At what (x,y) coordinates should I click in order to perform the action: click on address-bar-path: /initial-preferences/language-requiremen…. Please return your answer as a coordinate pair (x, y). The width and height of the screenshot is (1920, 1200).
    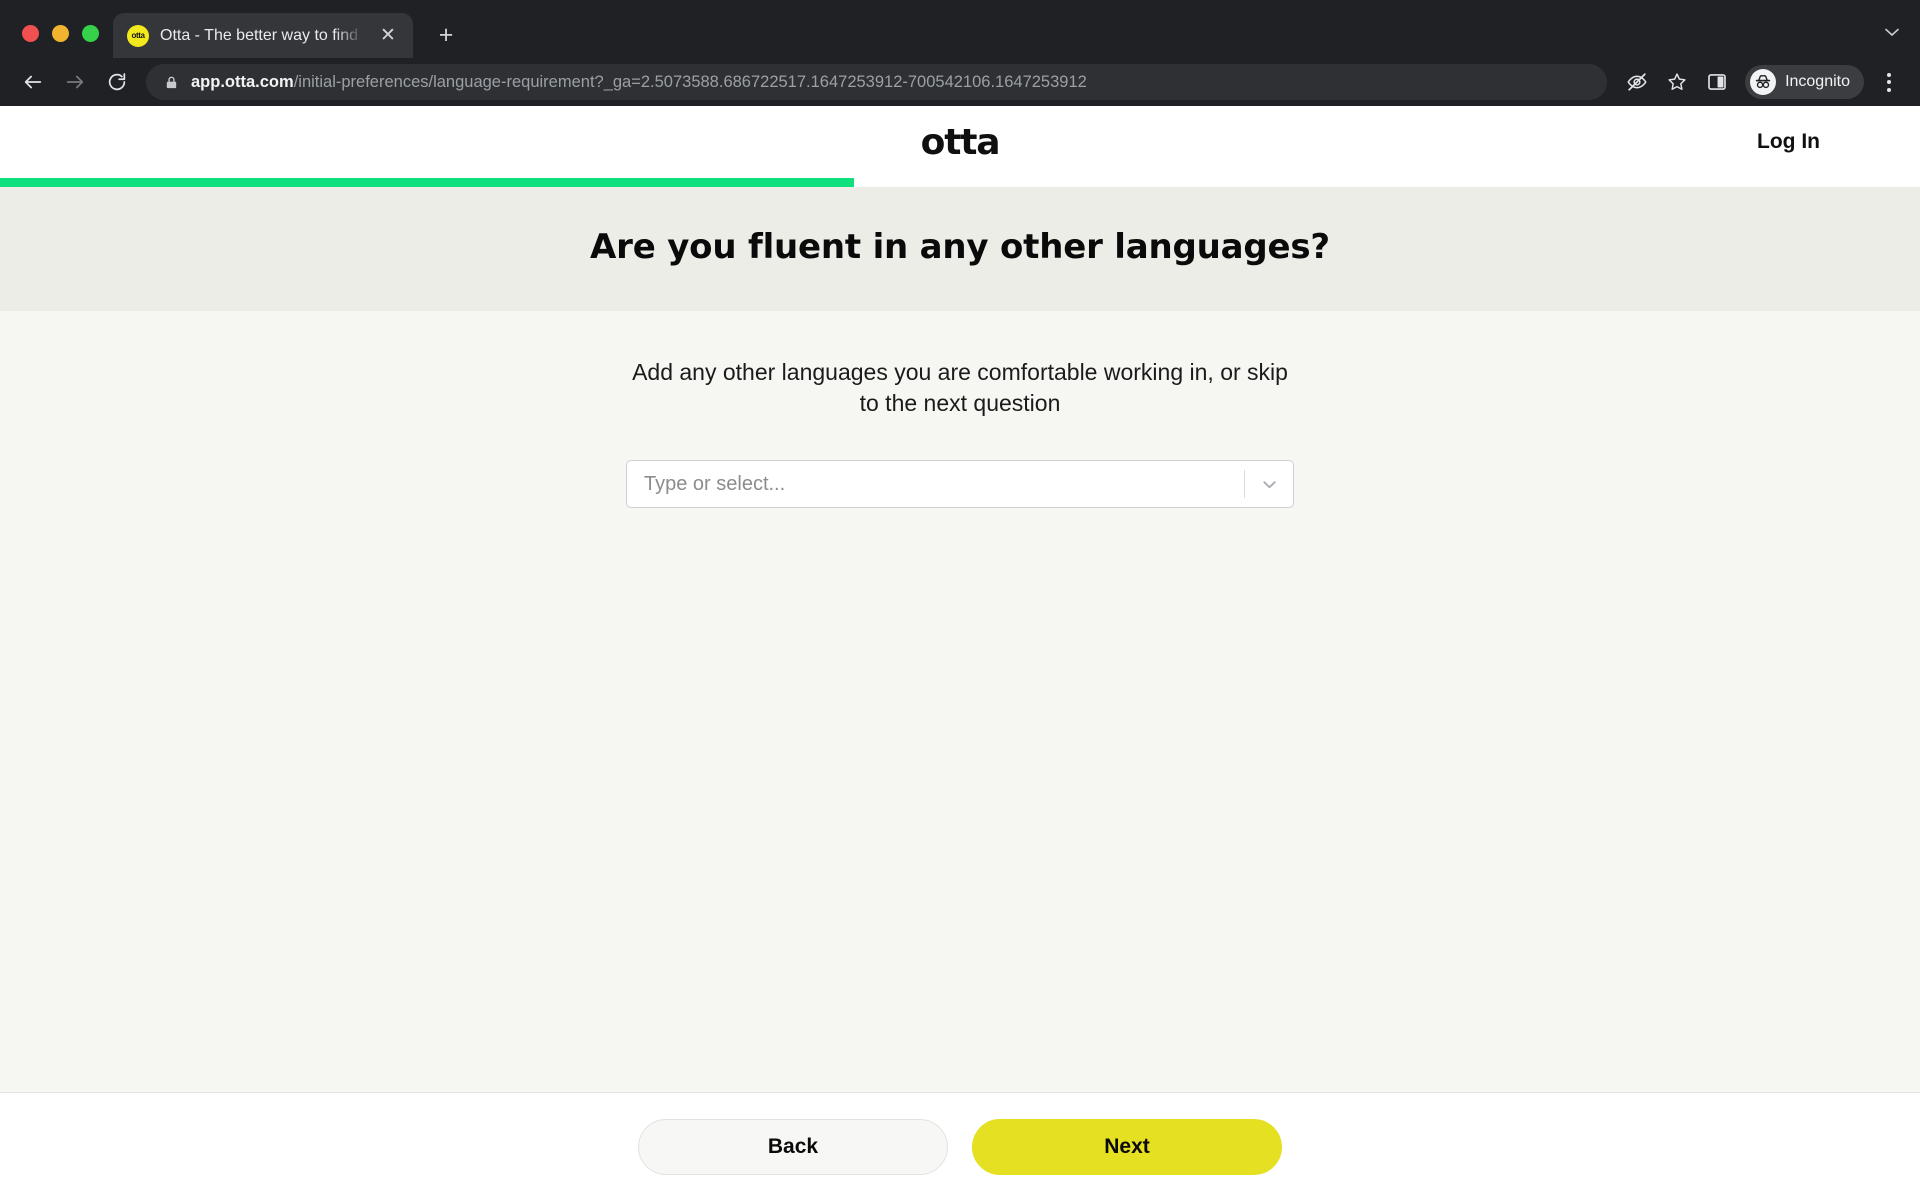
    Looking at the image, I should click on (690, 81).